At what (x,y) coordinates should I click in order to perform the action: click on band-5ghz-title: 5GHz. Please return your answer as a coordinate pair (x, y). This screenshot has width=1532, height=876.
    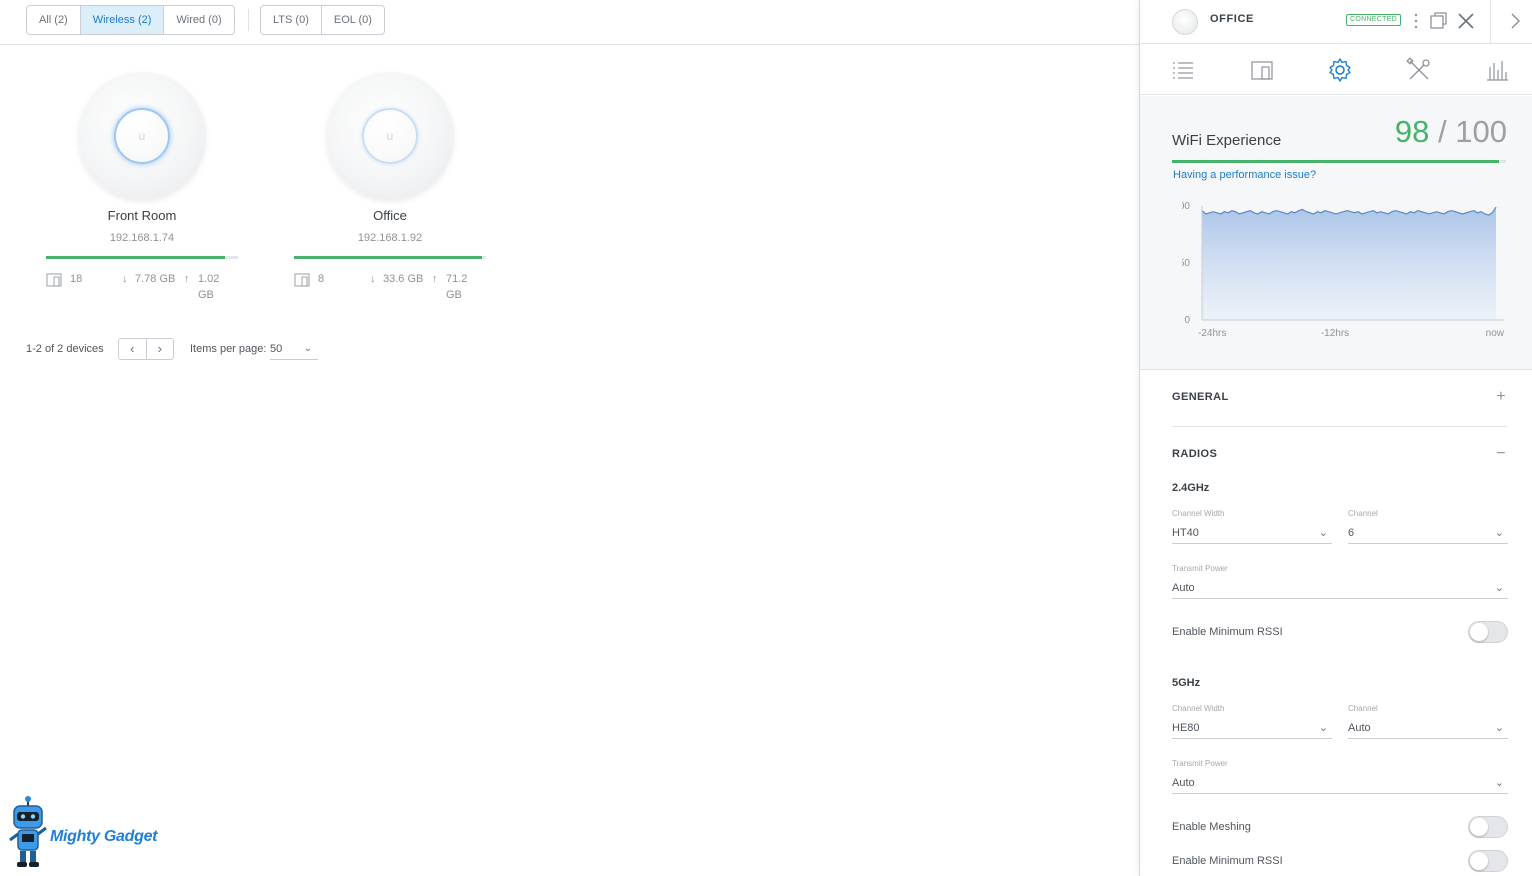
    Looking at the image, I should click on (1186, 683).